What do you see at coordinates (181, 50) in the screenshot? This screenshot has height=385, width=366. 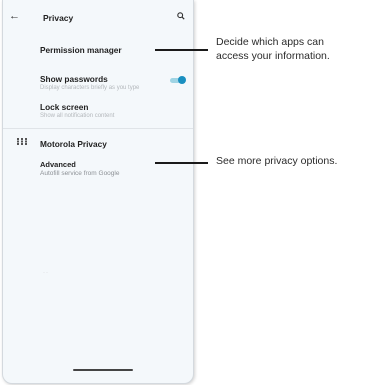 I see `callout-line-permission` at bounding box center [181, 50].